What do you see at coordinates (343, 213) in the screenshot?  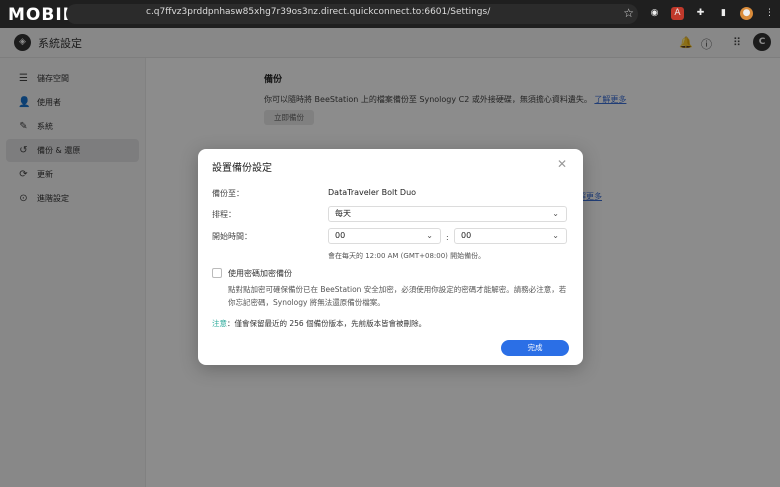 I see `schedule-value: 每天` at bounding box center [343, 213].